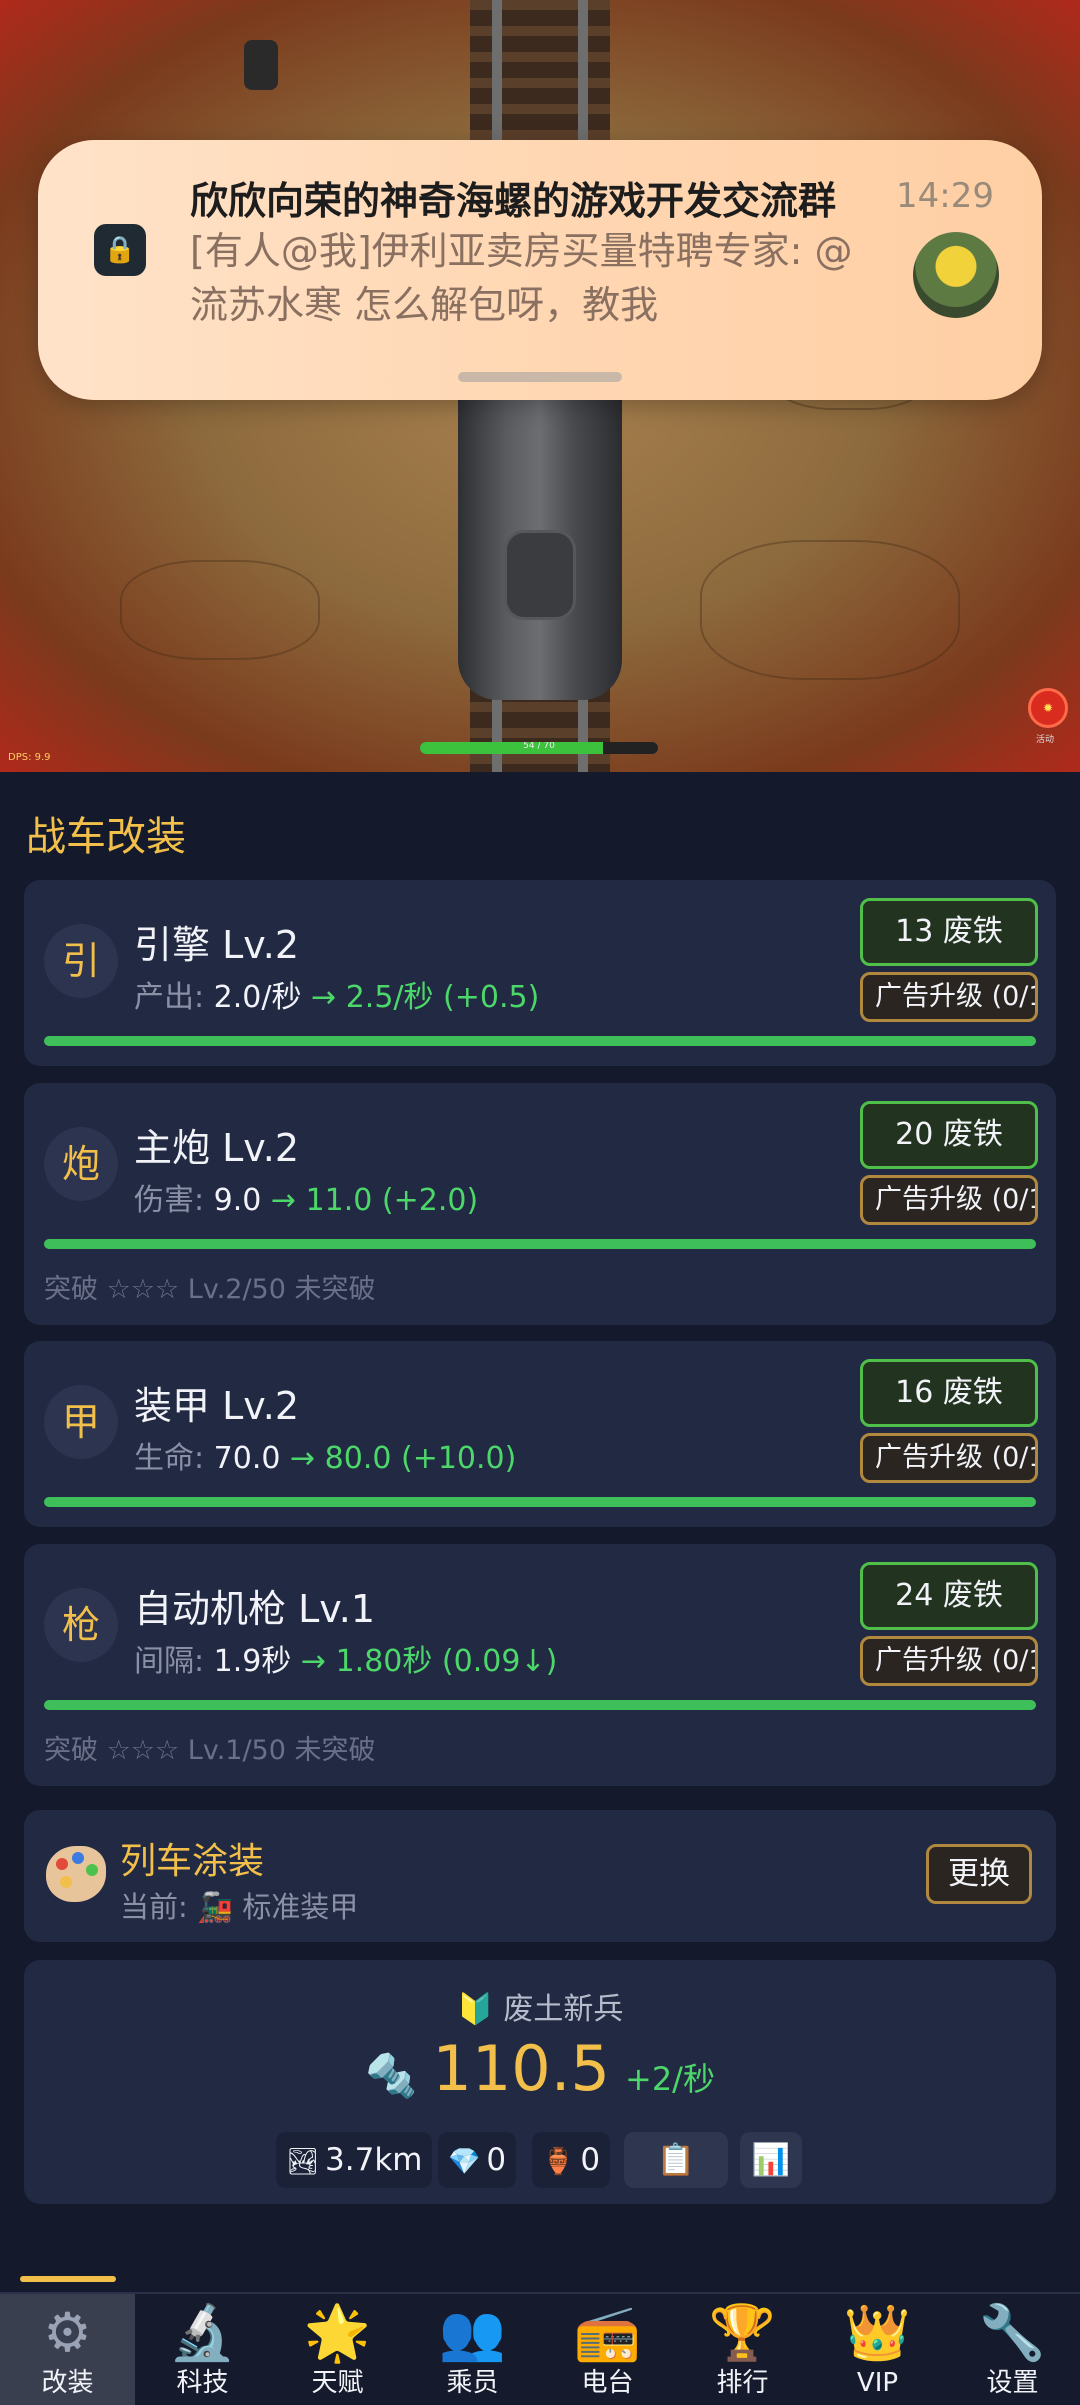  I want to click on palette-icon, so click(76, 1874).